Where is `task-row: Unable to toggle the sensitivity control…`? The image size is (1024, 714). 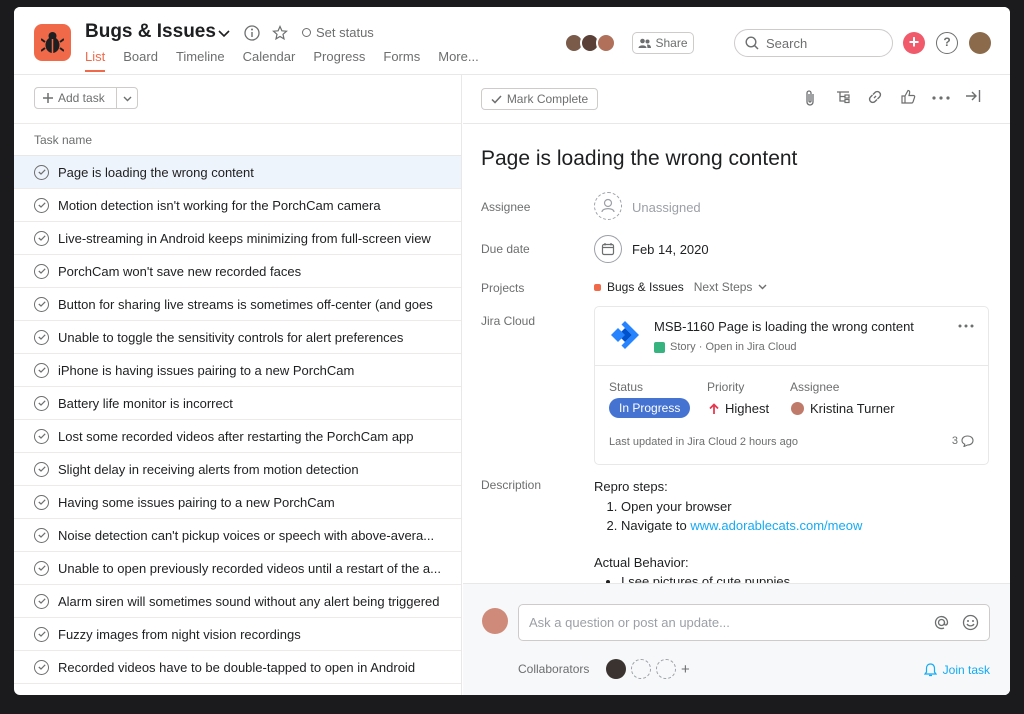
task-row: Unable to toggle the sensitivity control… is located at coordinates (237, 337).